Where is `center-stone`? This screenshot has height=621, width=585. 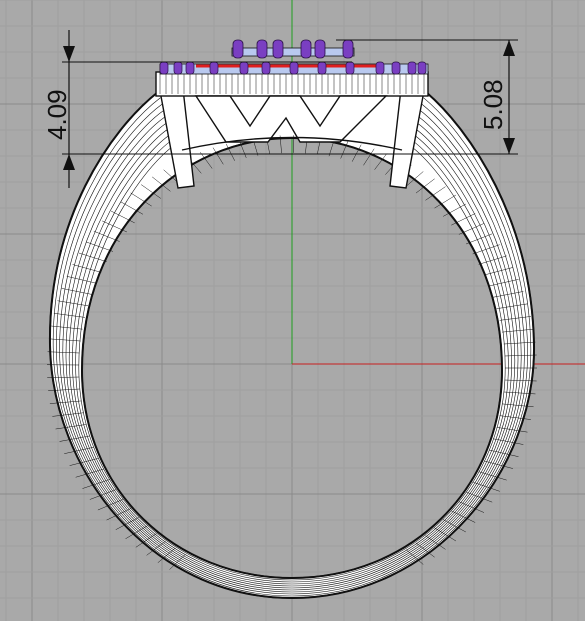 center-stone is located at coordinates (293, 52).